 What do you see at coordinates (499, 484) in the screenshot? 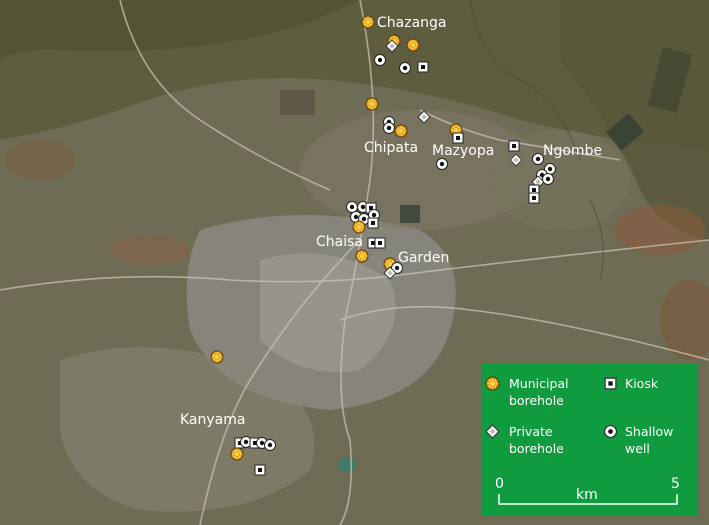
I see `scale-start-label: 0` at bounding box center [499, 484].